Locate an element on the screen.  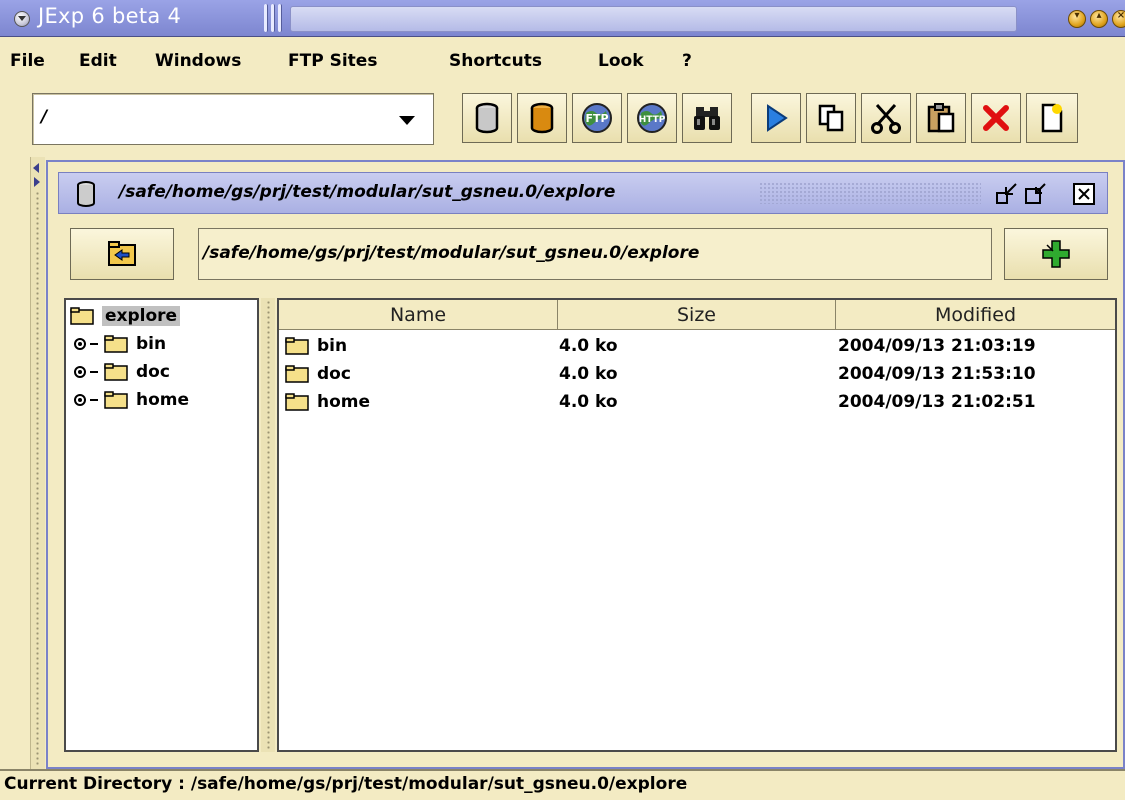
cut-scissors-icon is located at coordinates (886, 118).